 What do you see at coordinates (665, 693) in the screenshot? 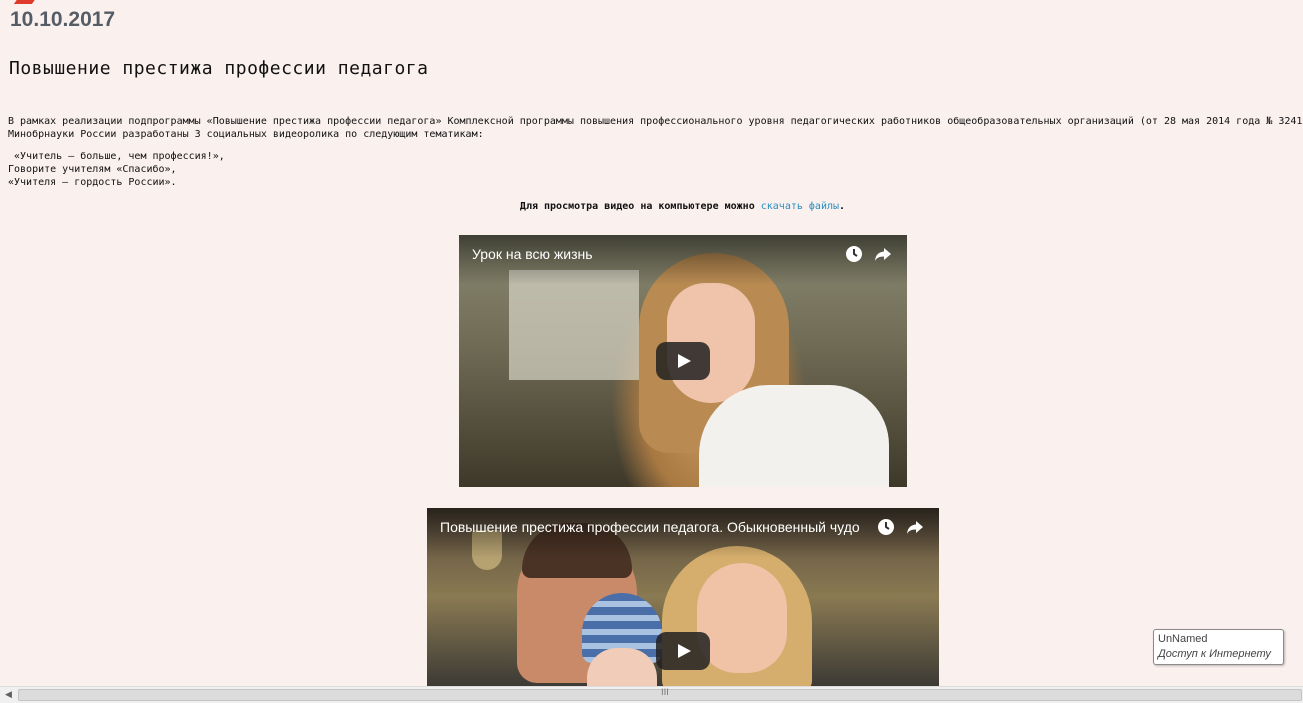
I see `scrollbar-grip: III` at bounding box center [665, 693].